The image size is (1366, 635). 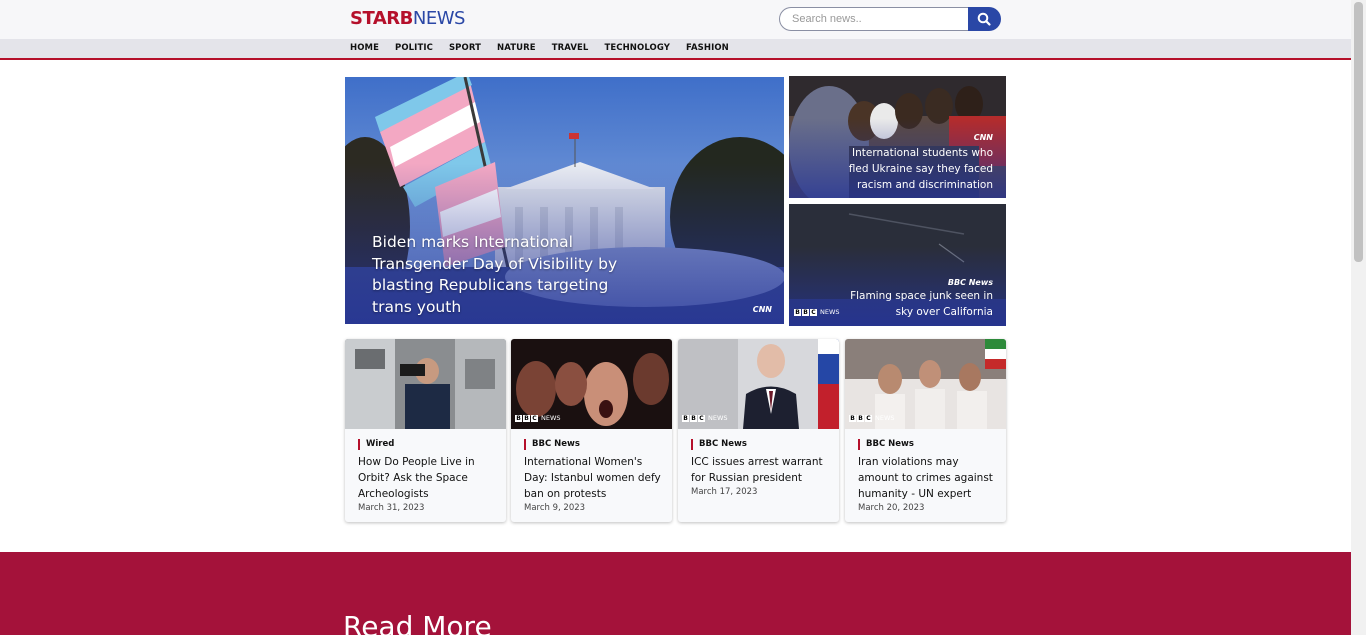 What do you see at coordinates (425, 384) in the screenshot?
I see `card-1-image` at bounding box center [425, 384].